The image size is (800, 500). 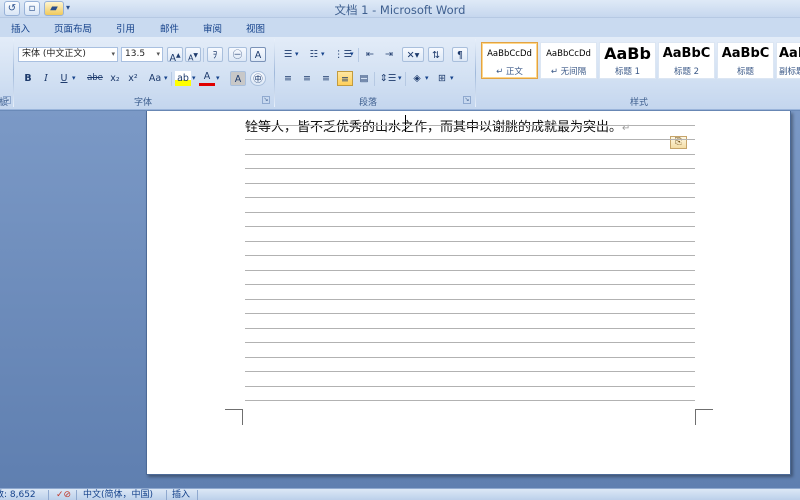 I want to click on distributed-icon: ▤, so click(x=364, y=78).